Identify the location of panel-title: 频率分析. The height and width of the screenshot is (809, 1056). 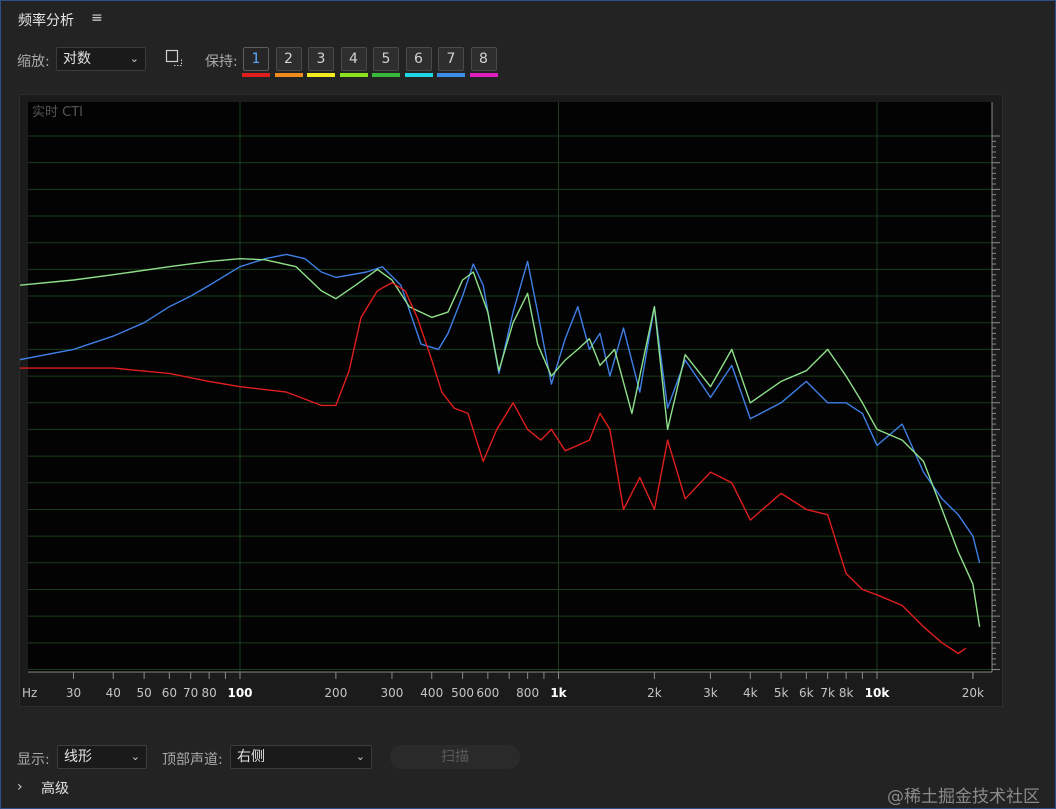
(46, 21).